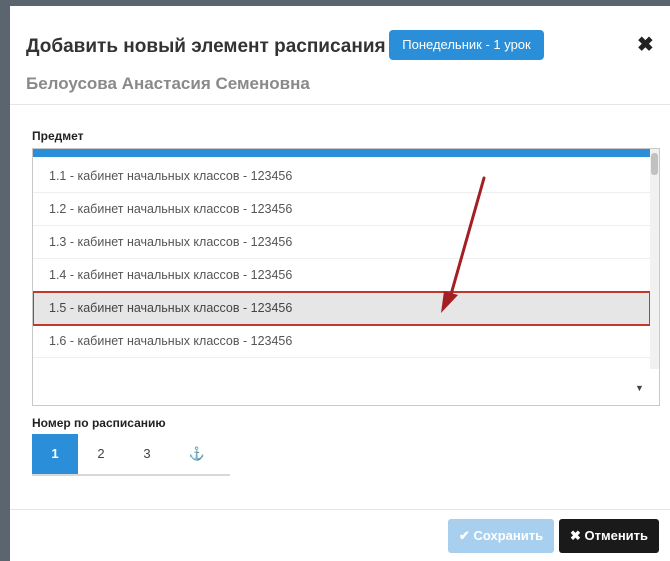 This screenshot has width=670, height=561. What do you see at coordinates (58, 136) in the screenshot?
I see `subject-label: Предмет` at bounding box center [58, 136].